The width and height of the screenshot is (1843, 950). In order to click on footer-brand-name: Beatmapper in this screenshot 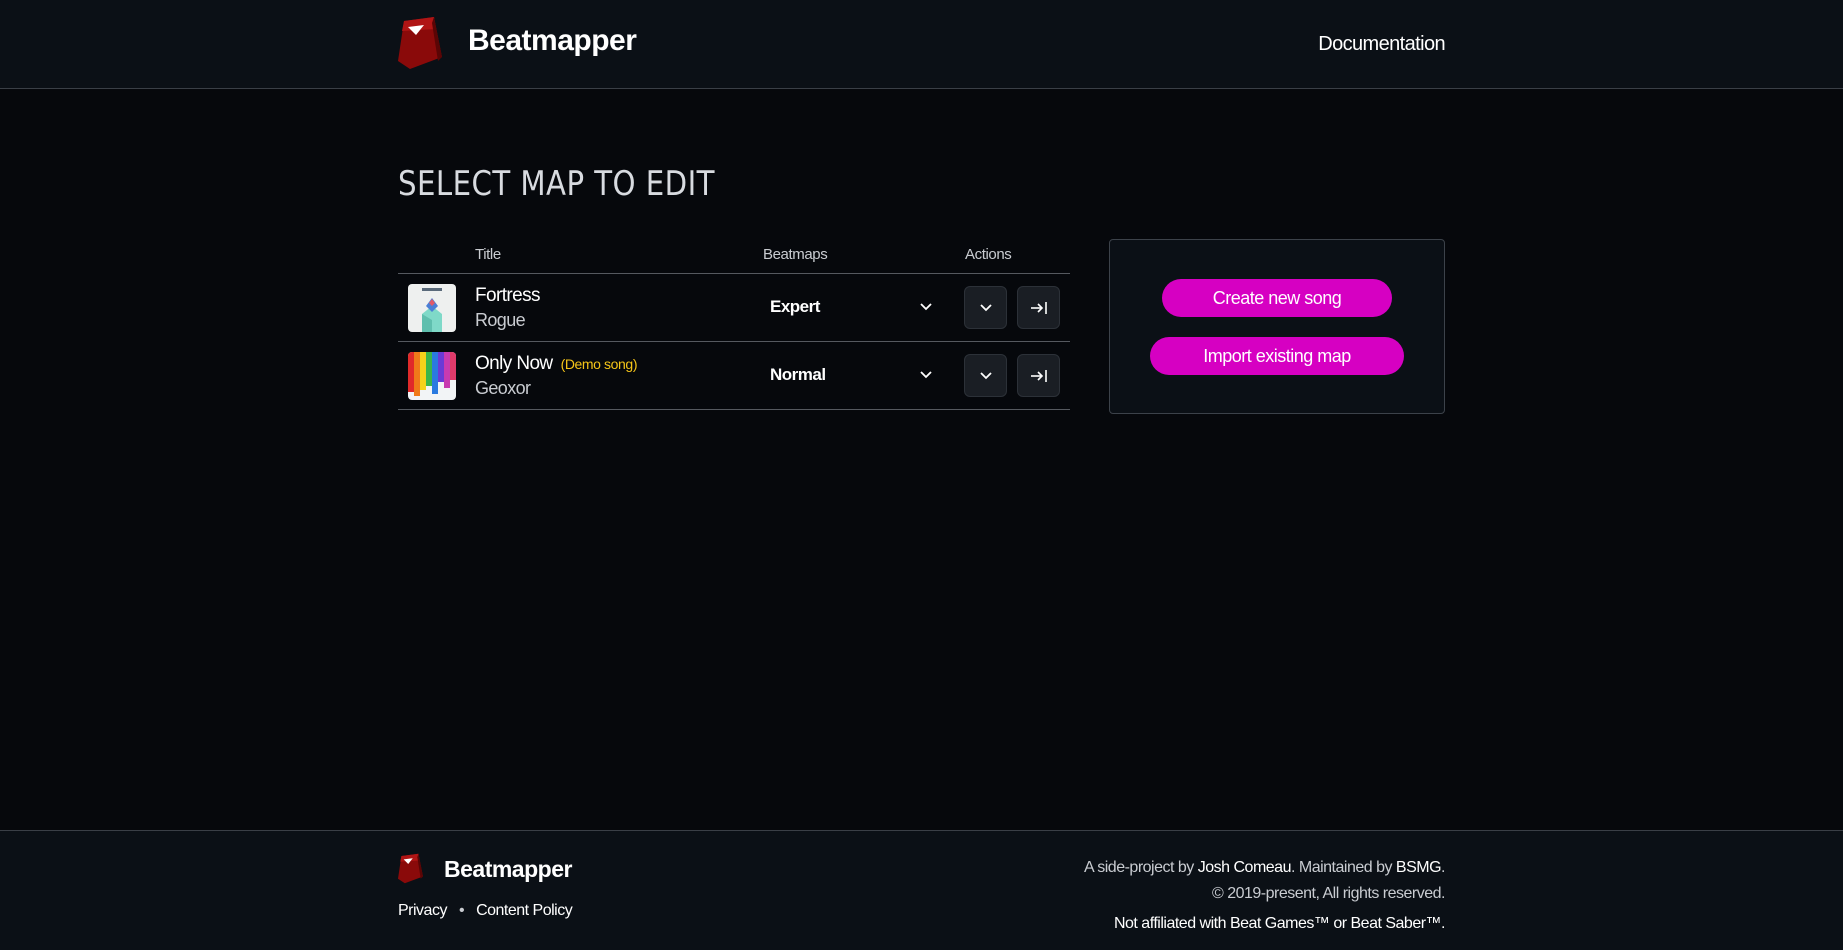, I will do `click(508, 869)`.